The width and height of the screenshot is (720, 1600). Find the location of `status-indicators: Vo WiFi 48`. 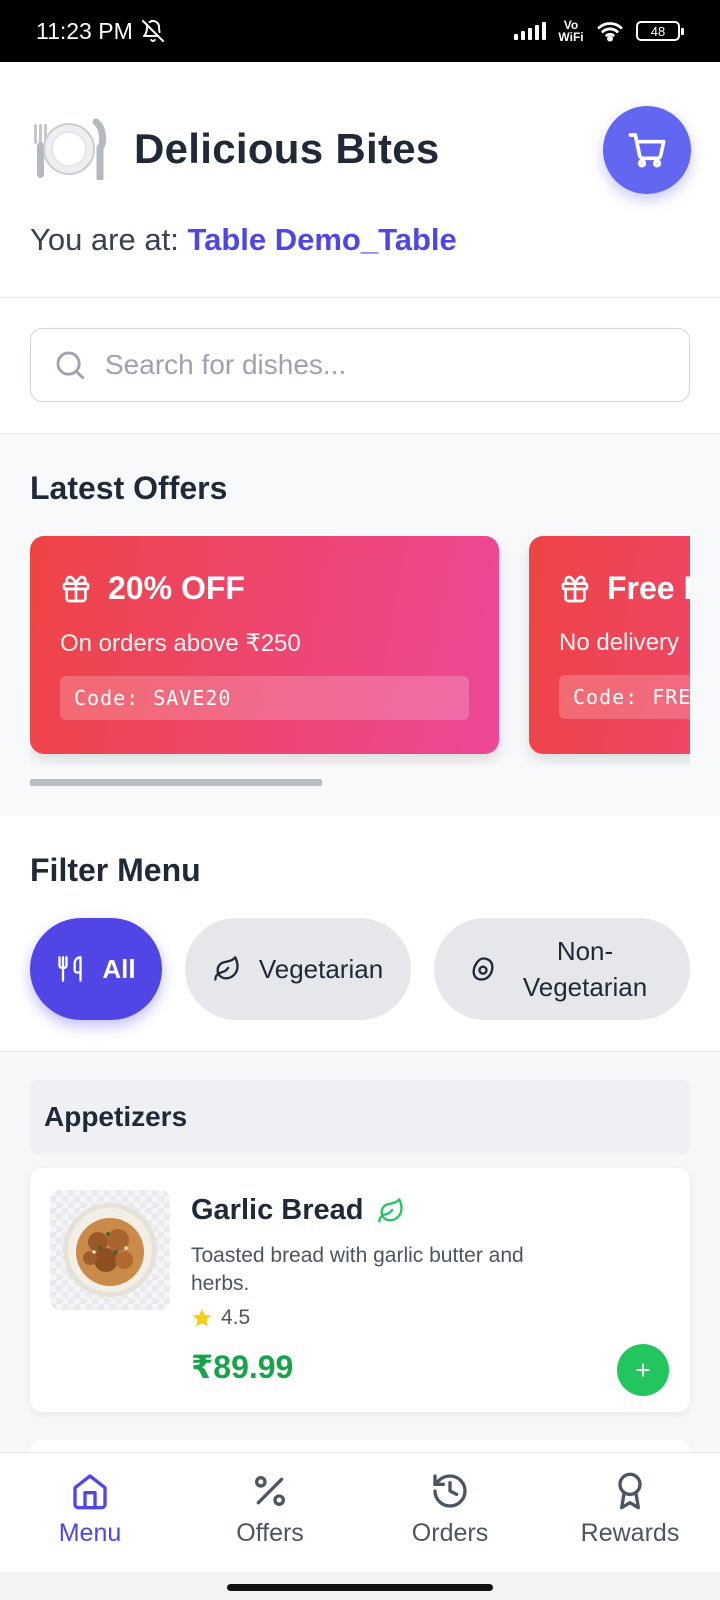

status-indicators: Vo WiFi 48 is located at coordinates (599, 31).